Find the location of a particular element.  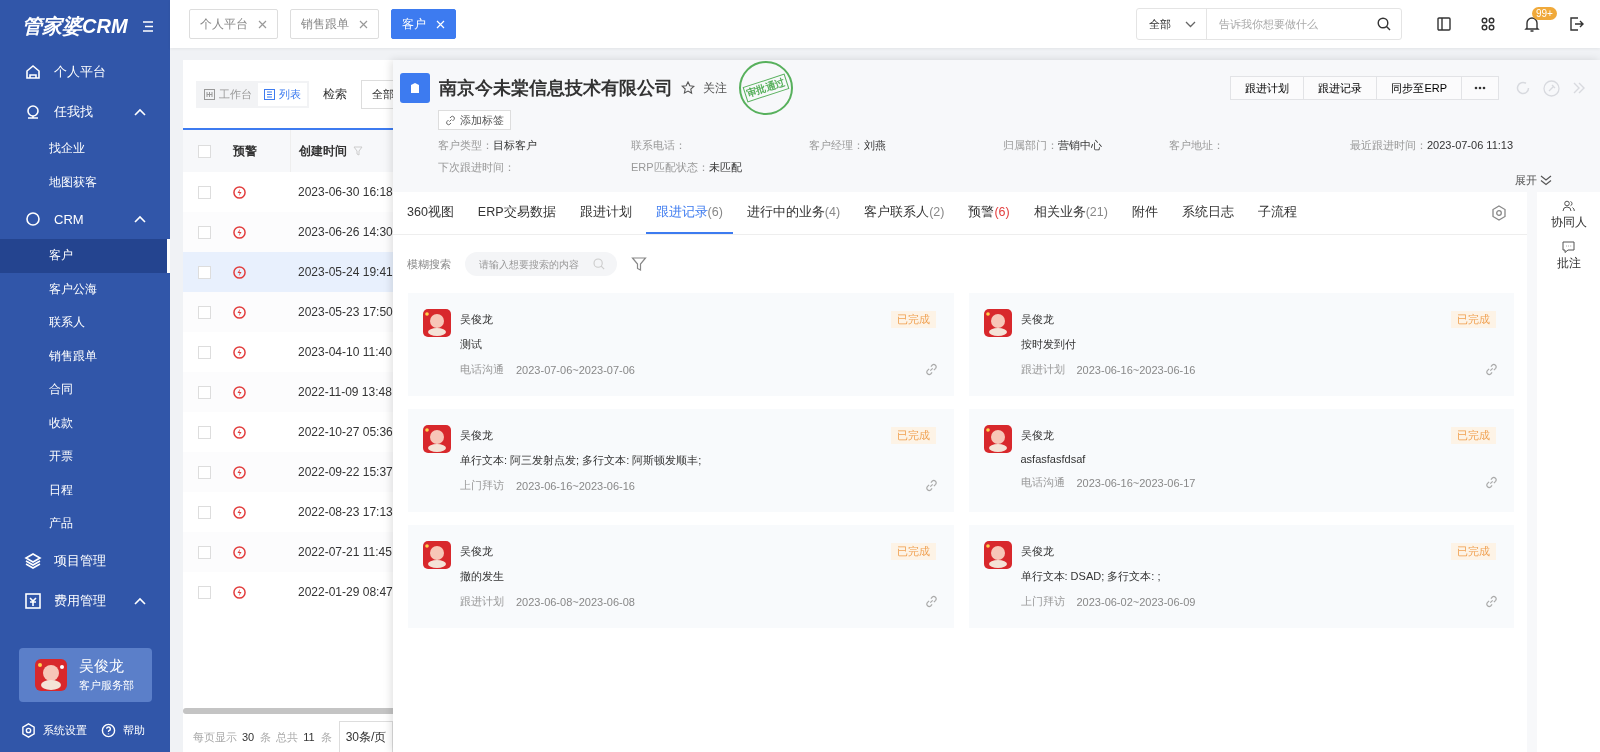

company-title: 南京今未棠信息技术有限公司 is located at coordinates (556, 88).